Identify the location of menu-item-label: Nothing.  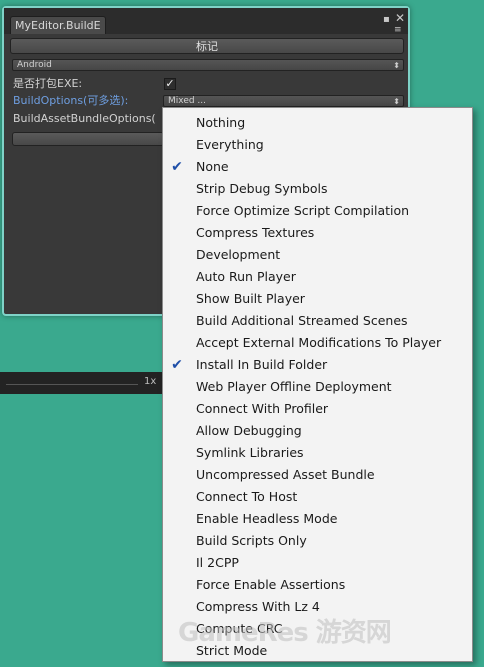
(221, 122).